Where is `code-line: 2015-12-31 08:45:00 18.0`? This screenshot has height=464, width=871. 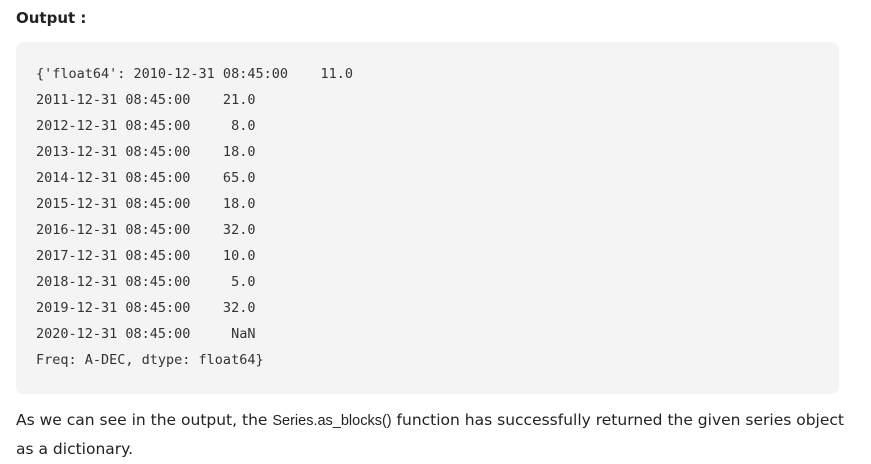
code-line: 2015-12-31 08:45:00 18.0 is located at coordinates (146, 204).